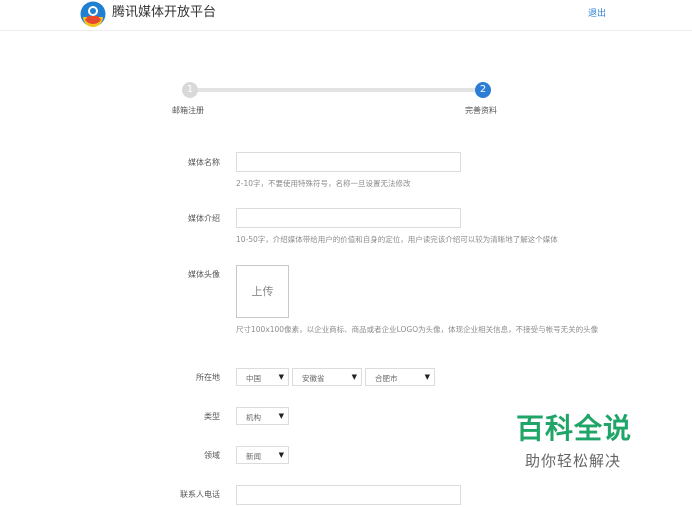 This screenshot has width=692, height=507. Describe the element at coordinates (204, 218) in the screenshot. I see `media-intro-label: 媒体介绍` at that location.